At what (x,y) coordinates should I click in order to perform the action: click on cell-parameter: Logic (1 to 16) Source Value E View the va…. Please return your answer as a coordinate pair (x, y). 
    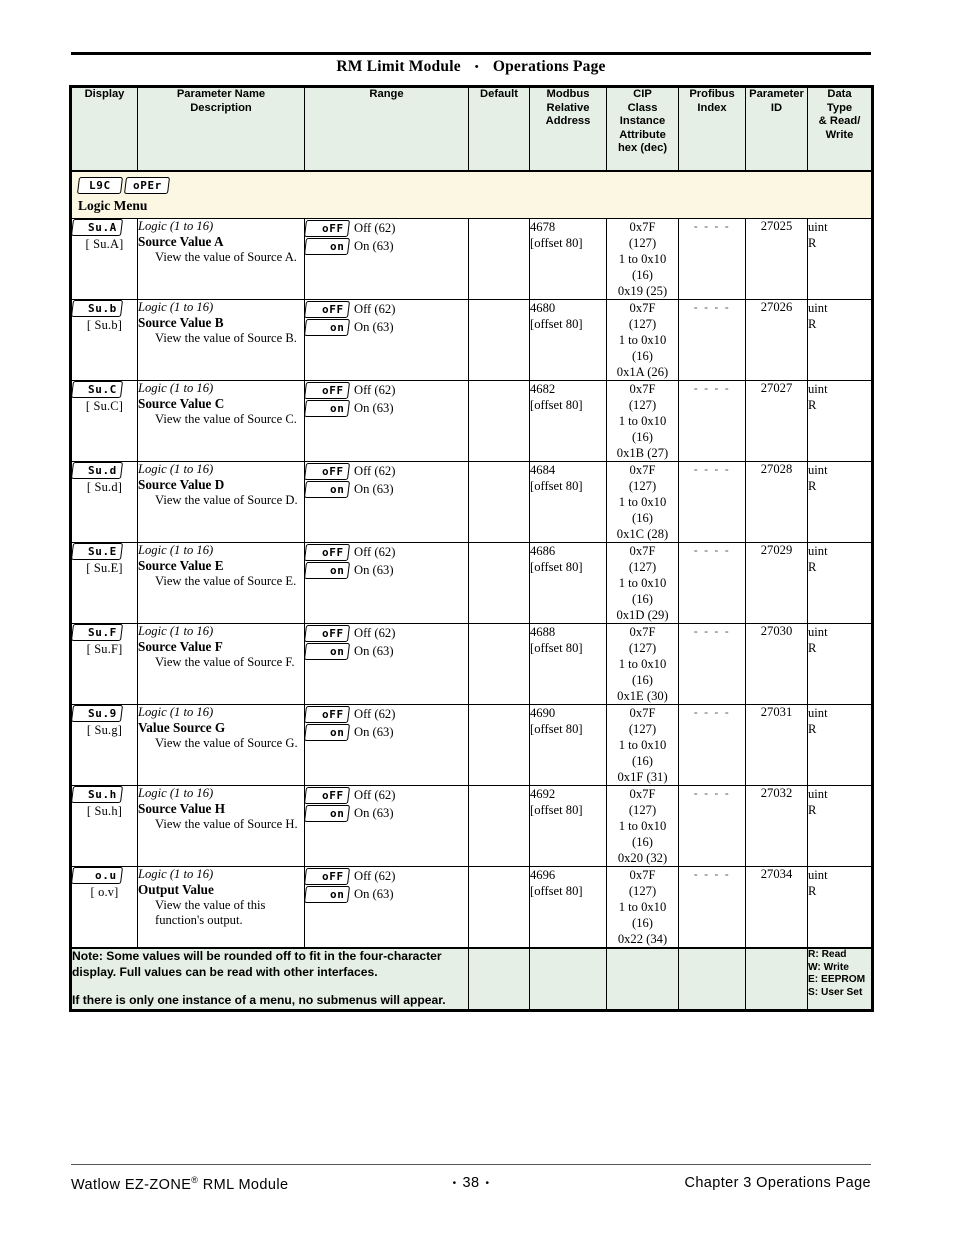
    Looking at the image, I should click on (221, 583).